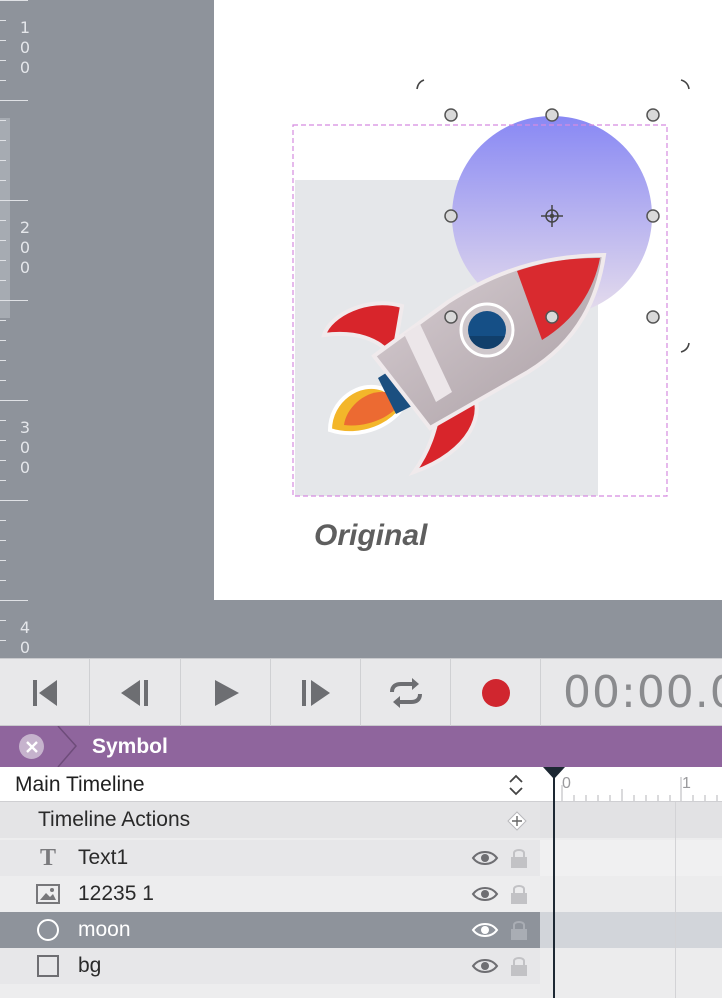 The width and height of the screenshot is (722, 998). What do you see at coordinates (116, 893) in the screenshot?
I see `layer-name: 12235 1` at bounding box center [116, 893].